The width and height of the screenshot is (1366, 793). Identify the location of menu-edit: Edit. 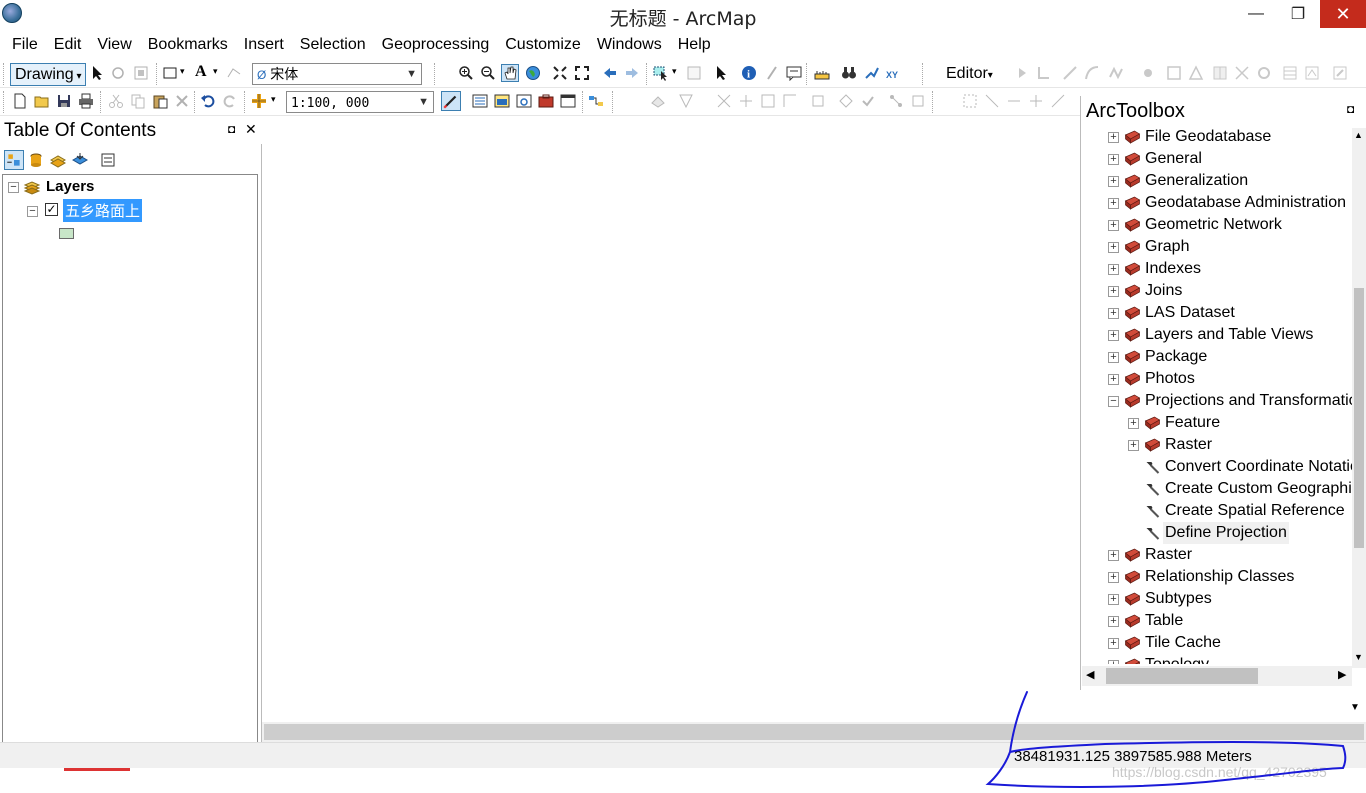
(68, 45).